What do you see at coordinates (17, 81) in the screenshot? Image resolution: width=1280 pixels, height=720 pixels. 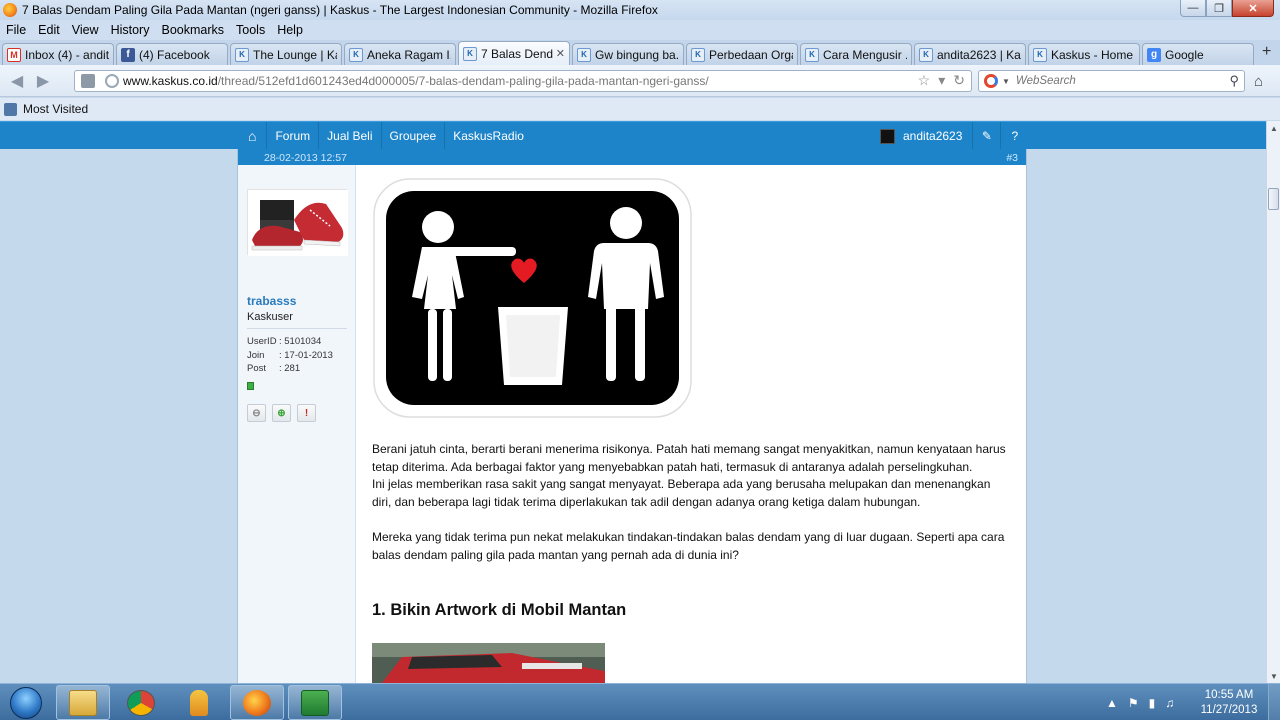 I see `back-button: ◀` at bounding box center [17, 81].